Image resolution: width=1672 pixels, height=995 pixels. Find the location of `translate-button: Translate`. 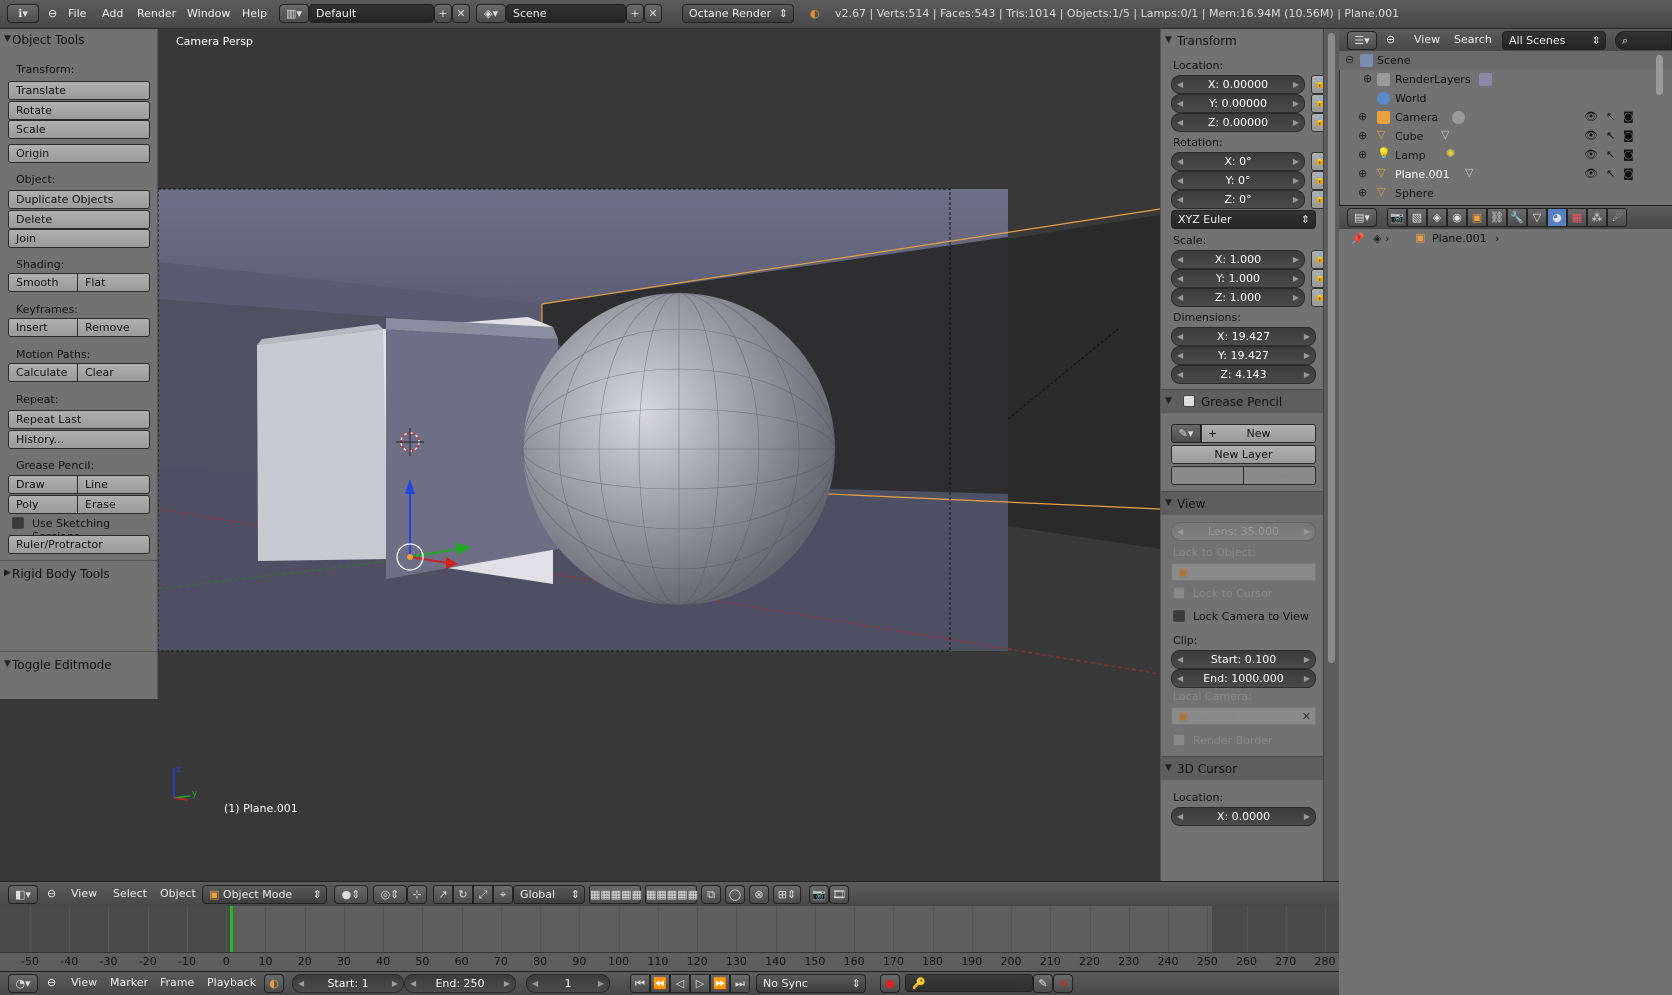

translate-button: Translate is located at coordinates (79, 90).